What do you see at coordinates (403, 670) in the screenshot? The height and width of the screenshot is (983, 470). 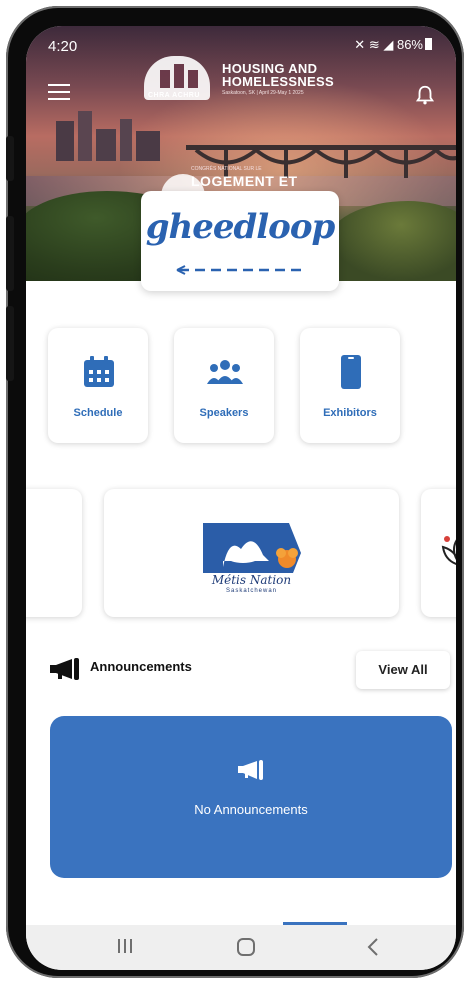 I see `view-all-button: View All` at bounding box center [403, 670].